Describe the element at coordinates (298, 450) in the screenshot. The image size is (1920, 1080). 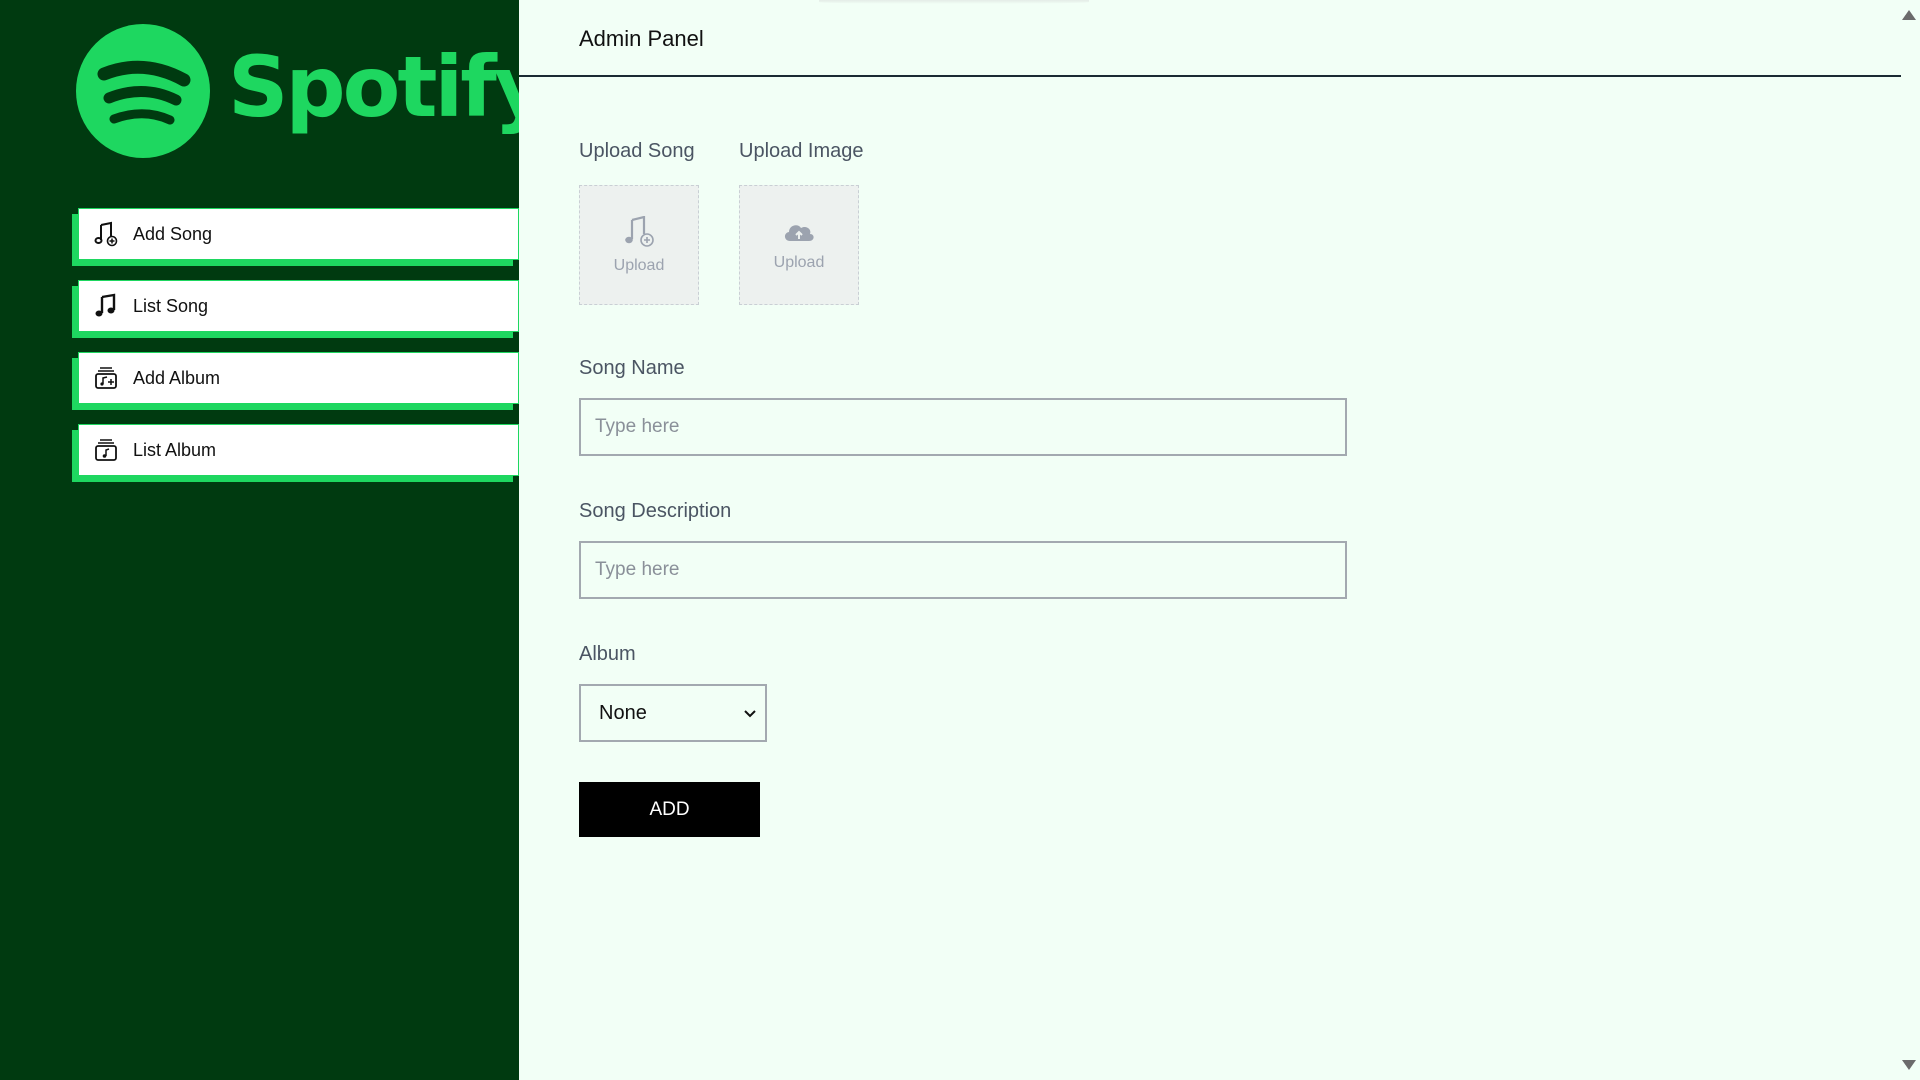
I see `sidebar-item-list-album: List Album` at that location.